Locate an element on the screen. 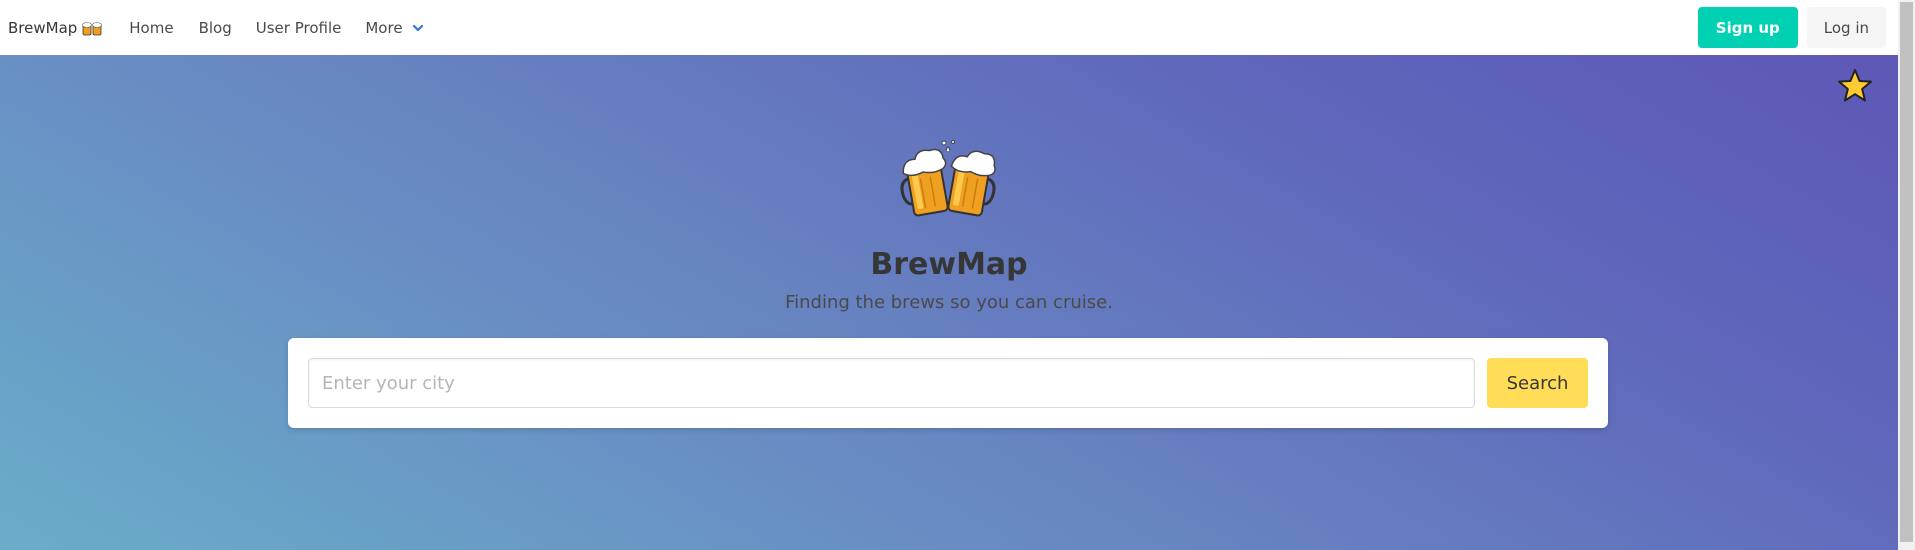 The image size is (1915, 550). vertical-scrollbar is located at coordinates (1906, 275).